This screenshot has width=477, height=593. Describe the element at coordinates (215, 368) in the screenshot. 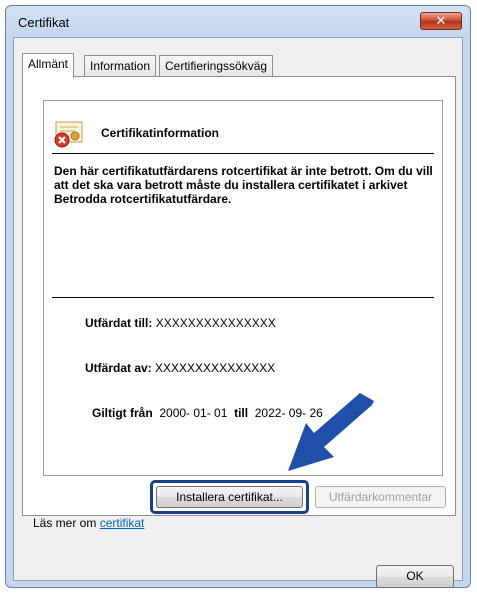

I see `issued-by-value: XXXXXXXXXXXXXXX` at that location.